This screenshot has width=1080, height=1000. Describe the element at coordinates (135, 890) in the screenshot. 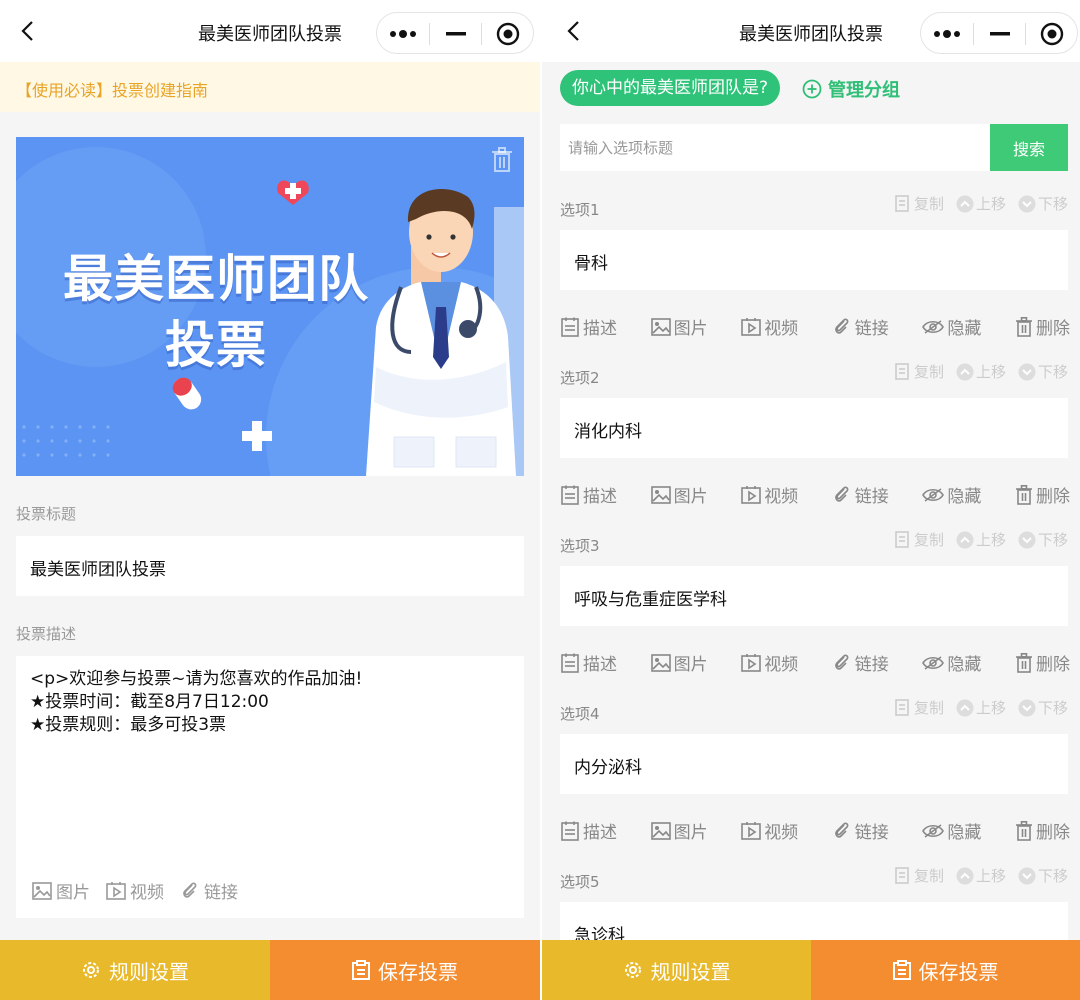

I see `insert-video-button: 视频` at that location.